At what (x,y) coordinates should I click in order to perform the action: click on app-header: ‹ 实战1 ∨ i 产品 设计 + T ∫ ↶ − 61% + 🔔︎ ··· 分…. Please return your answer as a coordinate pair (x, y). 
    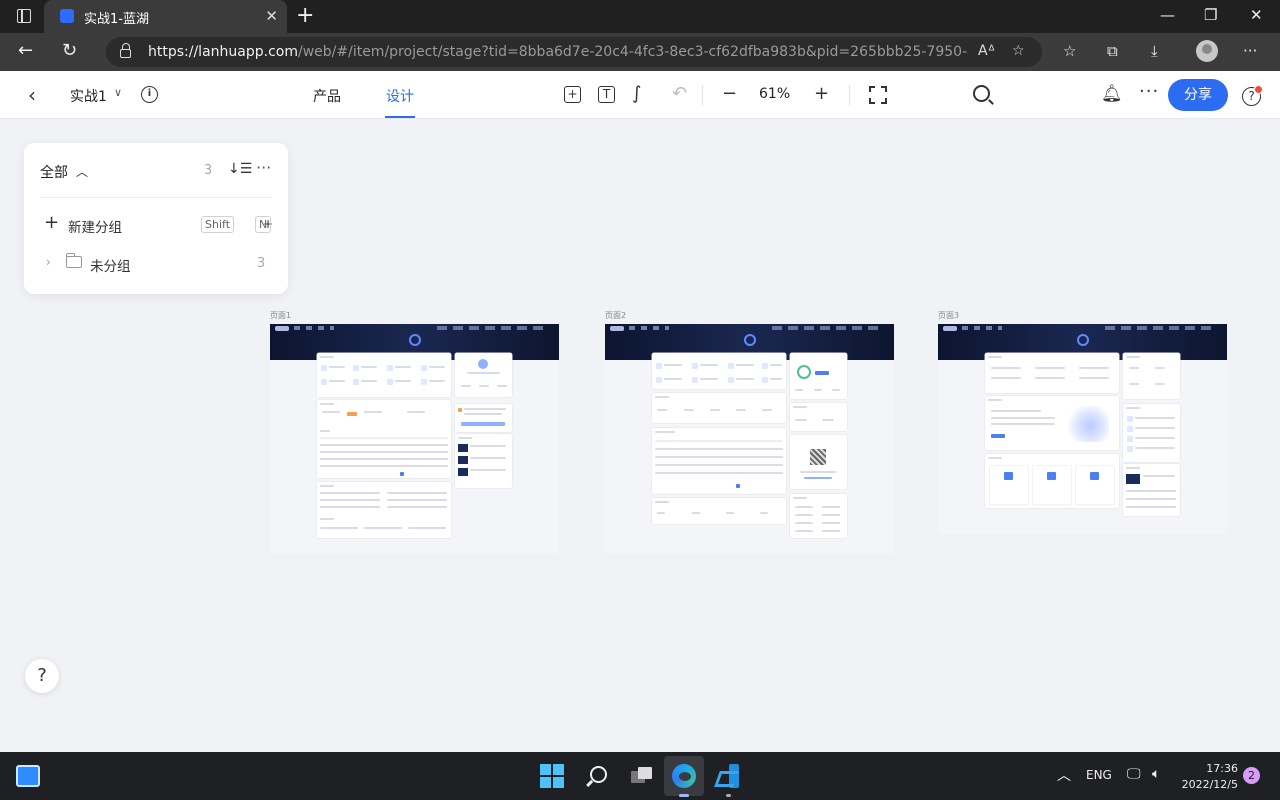
    Looking at the image, I should click on (640, 95).